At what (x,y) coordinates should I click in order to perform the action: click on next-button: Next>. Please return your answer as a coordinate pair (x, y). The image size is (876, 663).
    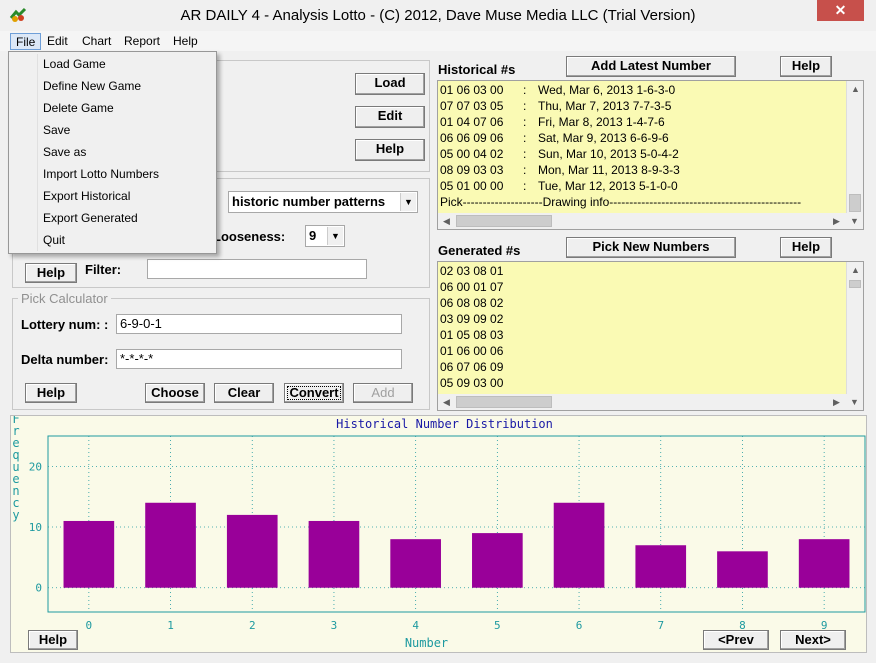
    Looking at the image, I should click on (813, 640).